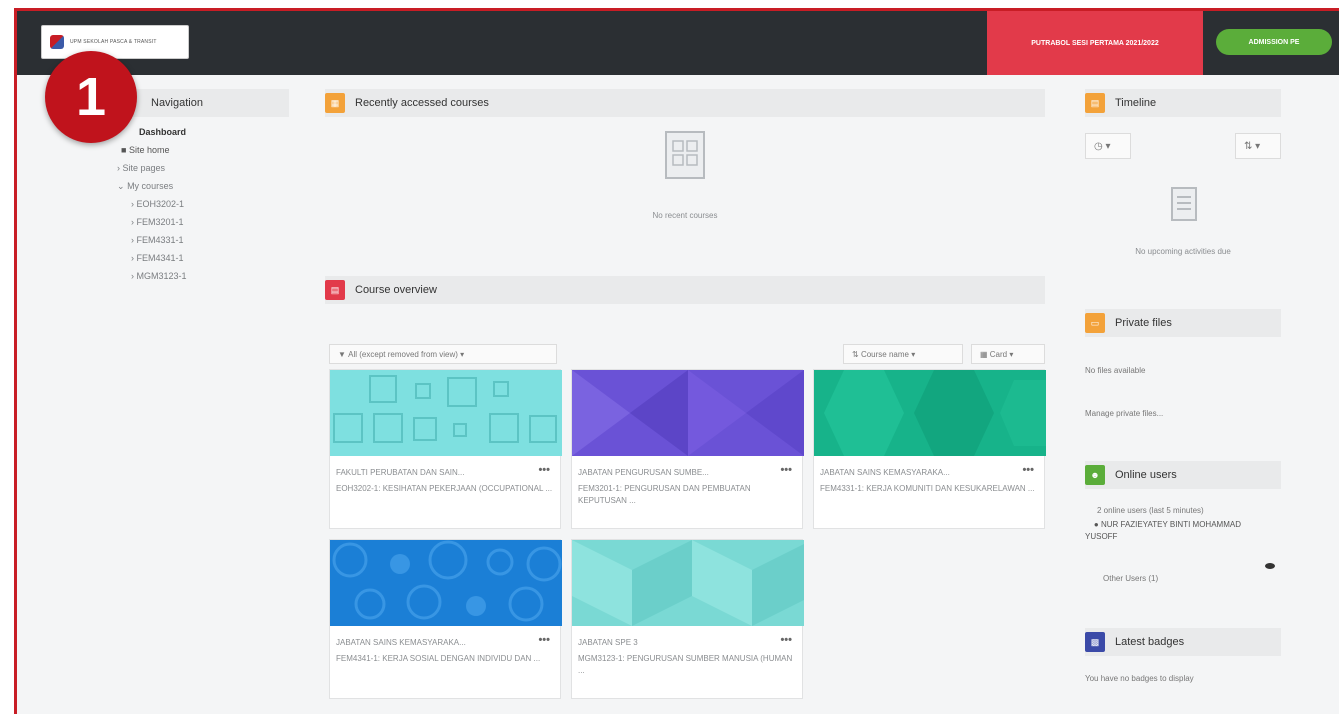 The image size is (1339, 714). What do you see at coordinates (1095, 43) in the screenshot?
I see `session-banner: PUTRABOL SESI PERTAMA 2021/2022` at bounding box center [1095, 43].